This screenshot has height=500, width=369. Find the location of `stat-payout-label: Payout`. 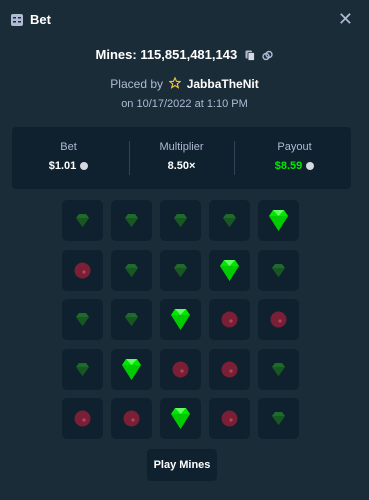

stat-payout-label: Payout is located at coordinates (294, 147).